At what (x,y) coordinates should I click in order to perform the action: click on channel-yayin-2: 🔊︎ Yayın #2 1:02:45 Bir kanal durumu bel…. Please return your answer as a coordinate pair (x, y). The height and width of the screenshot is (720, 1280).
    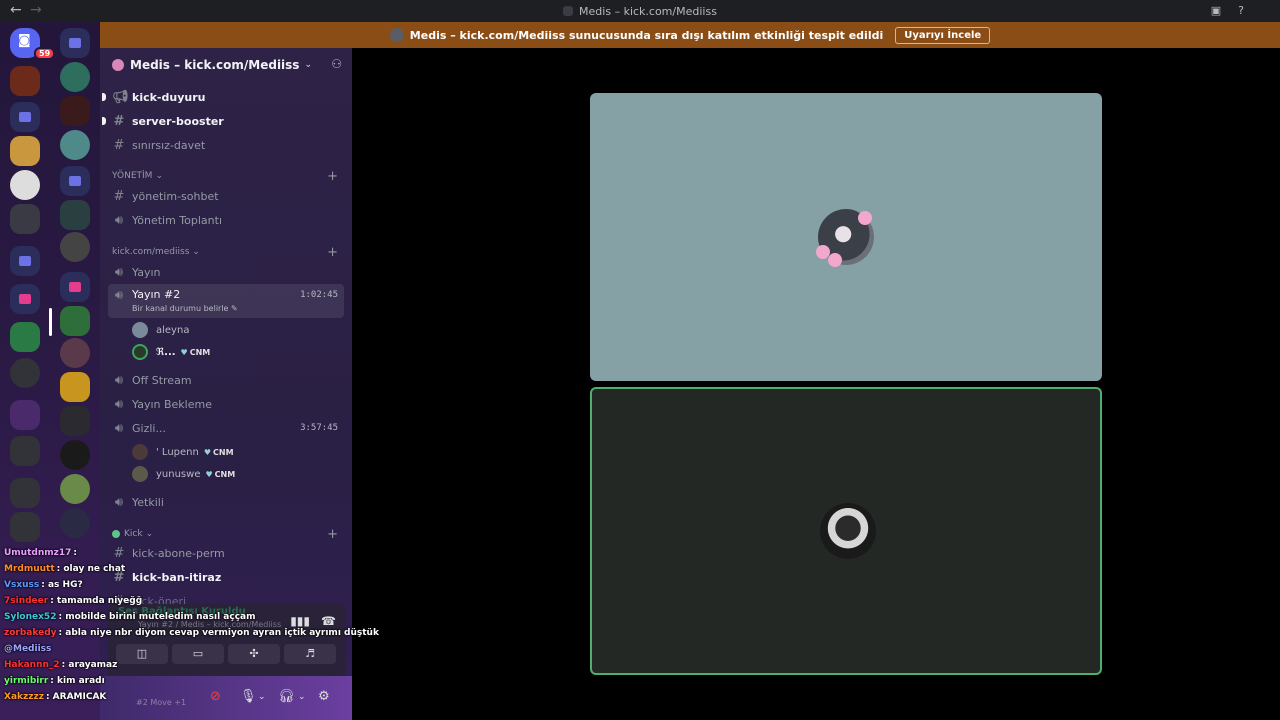
    Looking at the image, I should click on (226, 301).